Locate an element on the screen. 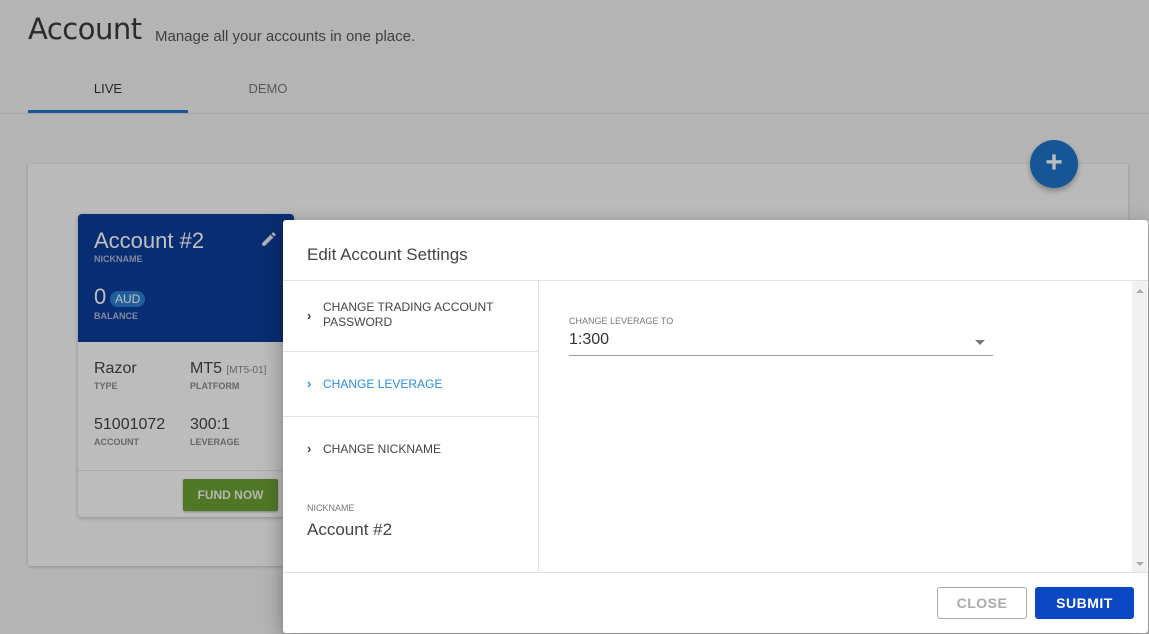  menu-item-label: CHANGE LEVERAGE is located at coordinates (383, 384).